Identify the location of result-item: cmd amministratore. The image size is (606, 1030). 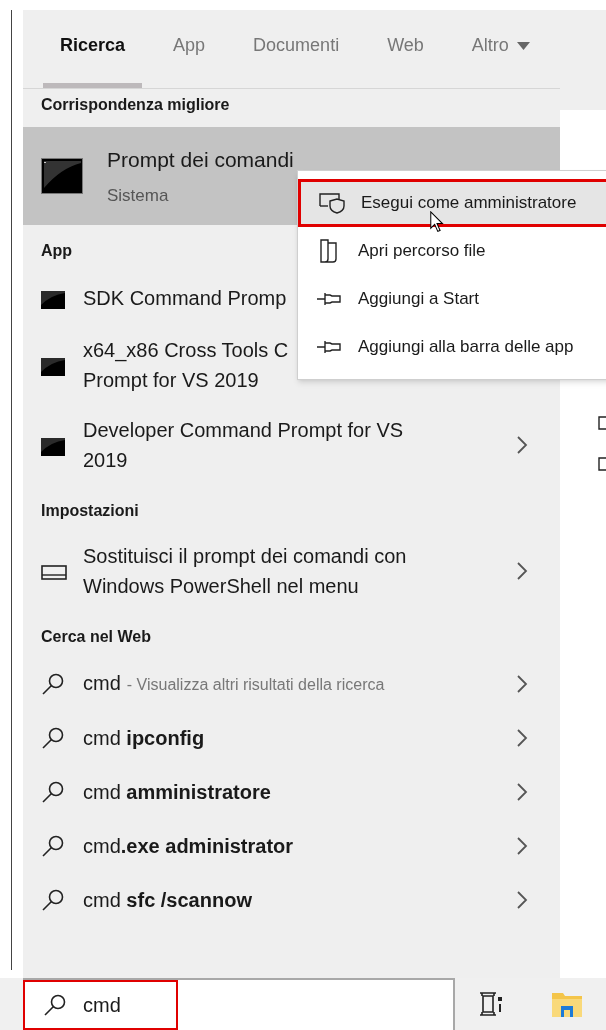
(291, 792).